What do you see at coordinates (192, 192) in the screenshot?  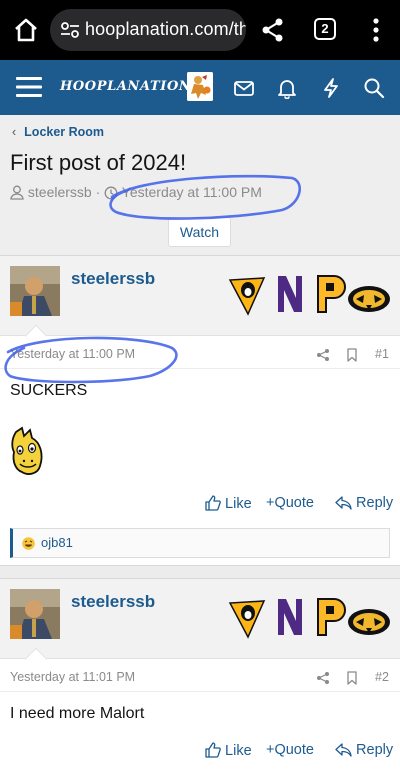 I see `thread-date: Yesterday at 11:00 PM` at bounding box center [192, 192].